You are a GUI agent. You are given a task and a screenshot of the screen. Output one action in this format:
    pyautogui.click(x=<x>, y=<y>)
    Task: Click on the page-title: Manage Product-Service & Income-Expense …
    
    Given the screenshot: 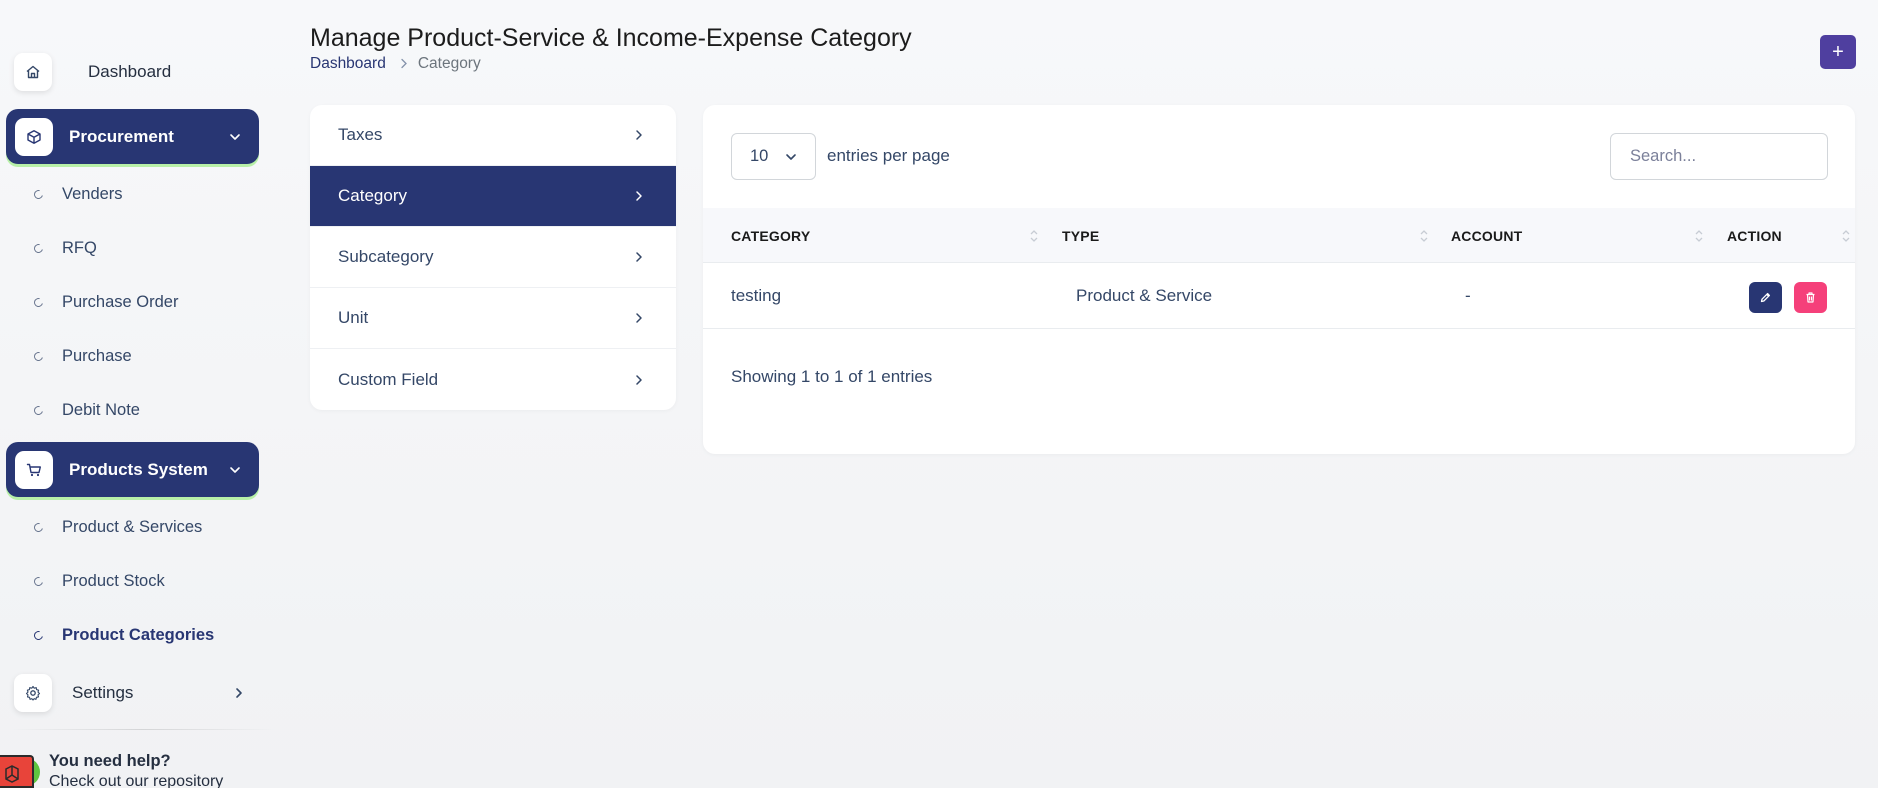 What is the action you would take?
    pyautogui.click(x=611, y=38)
    